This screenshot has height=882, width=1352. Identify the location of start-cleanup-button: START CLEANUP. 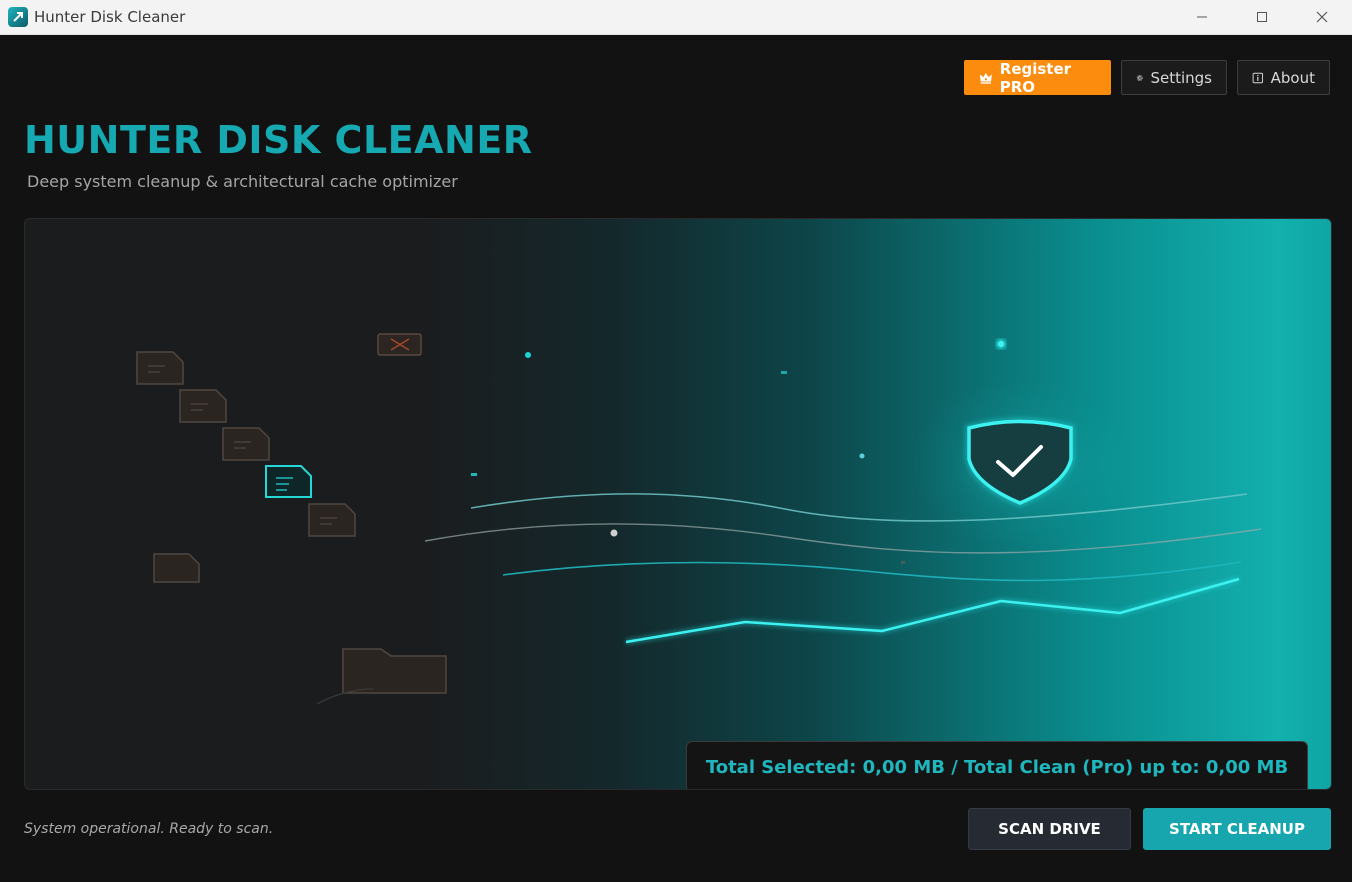
(1237, 829).